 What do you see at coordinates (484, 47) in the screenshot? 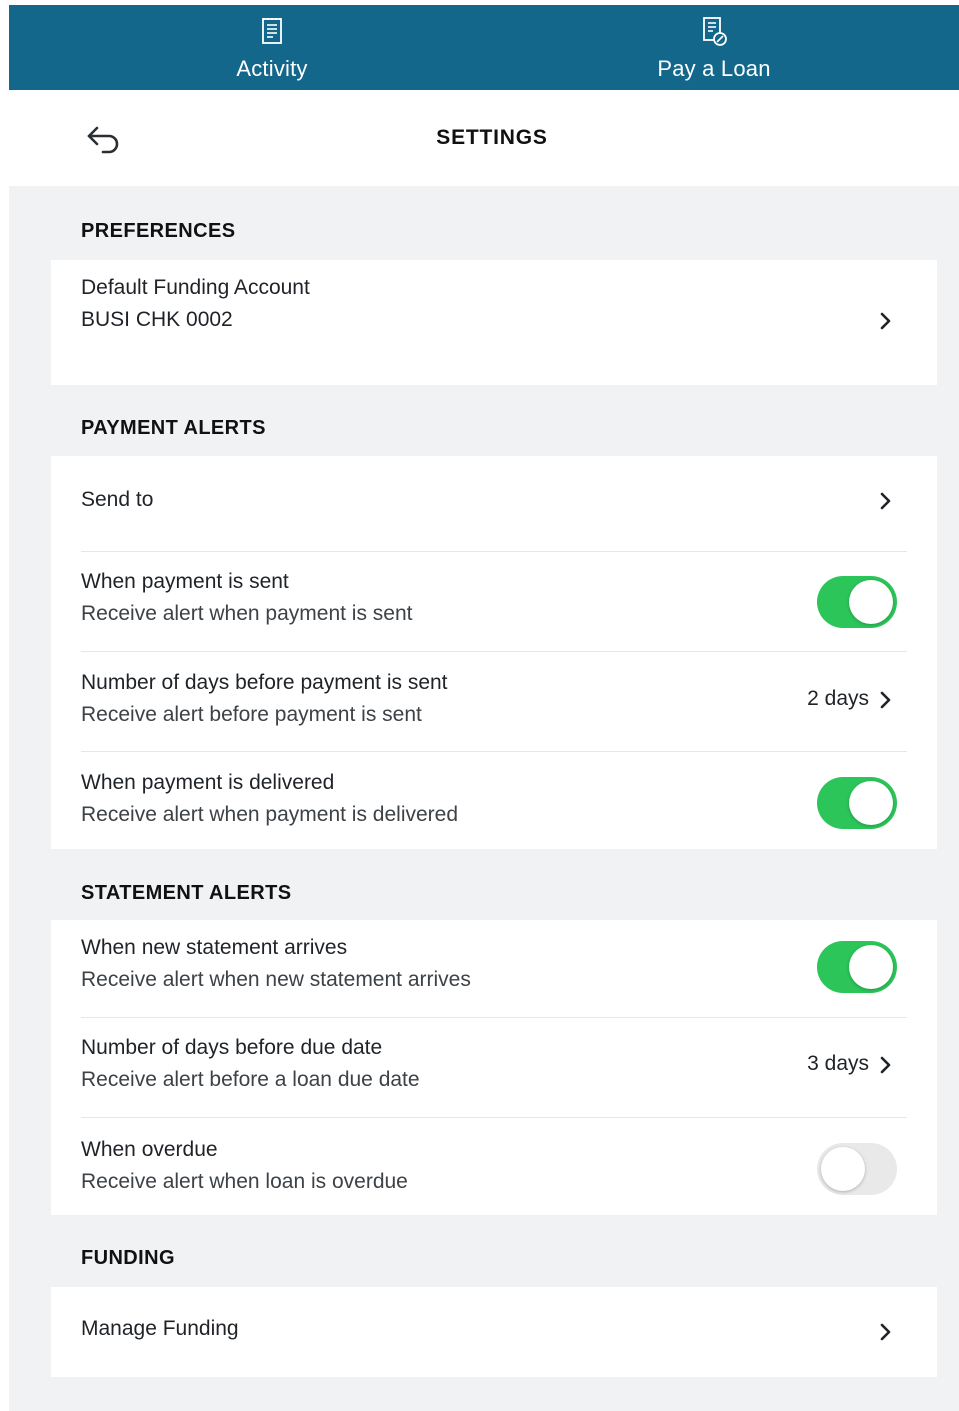
I see `top-nav-bar: Activity Pay a Loan` at bounding box center [484, 47].